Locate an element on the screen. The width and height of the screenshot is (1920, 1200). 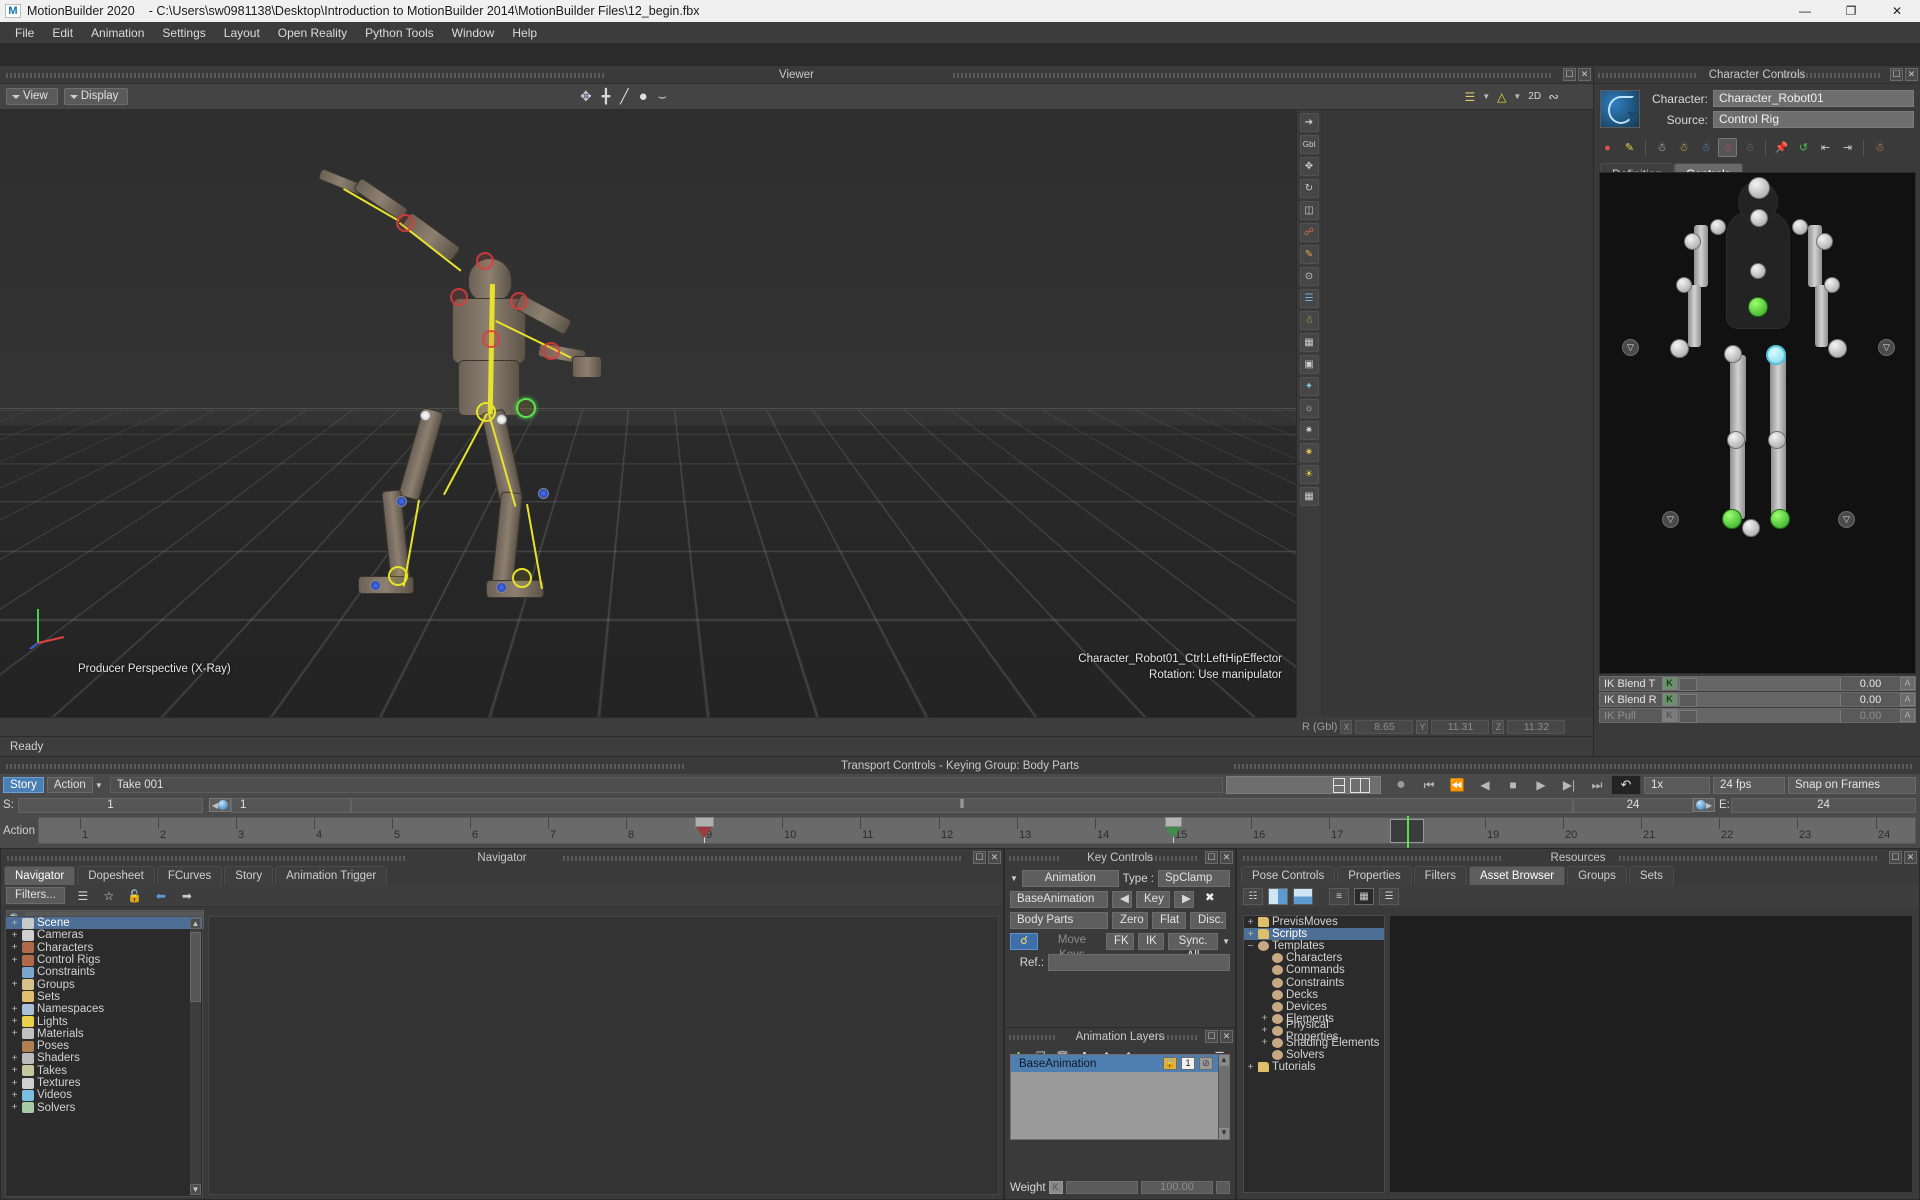
line-tool-icon: ╱ is located at coordinates (624, 96).